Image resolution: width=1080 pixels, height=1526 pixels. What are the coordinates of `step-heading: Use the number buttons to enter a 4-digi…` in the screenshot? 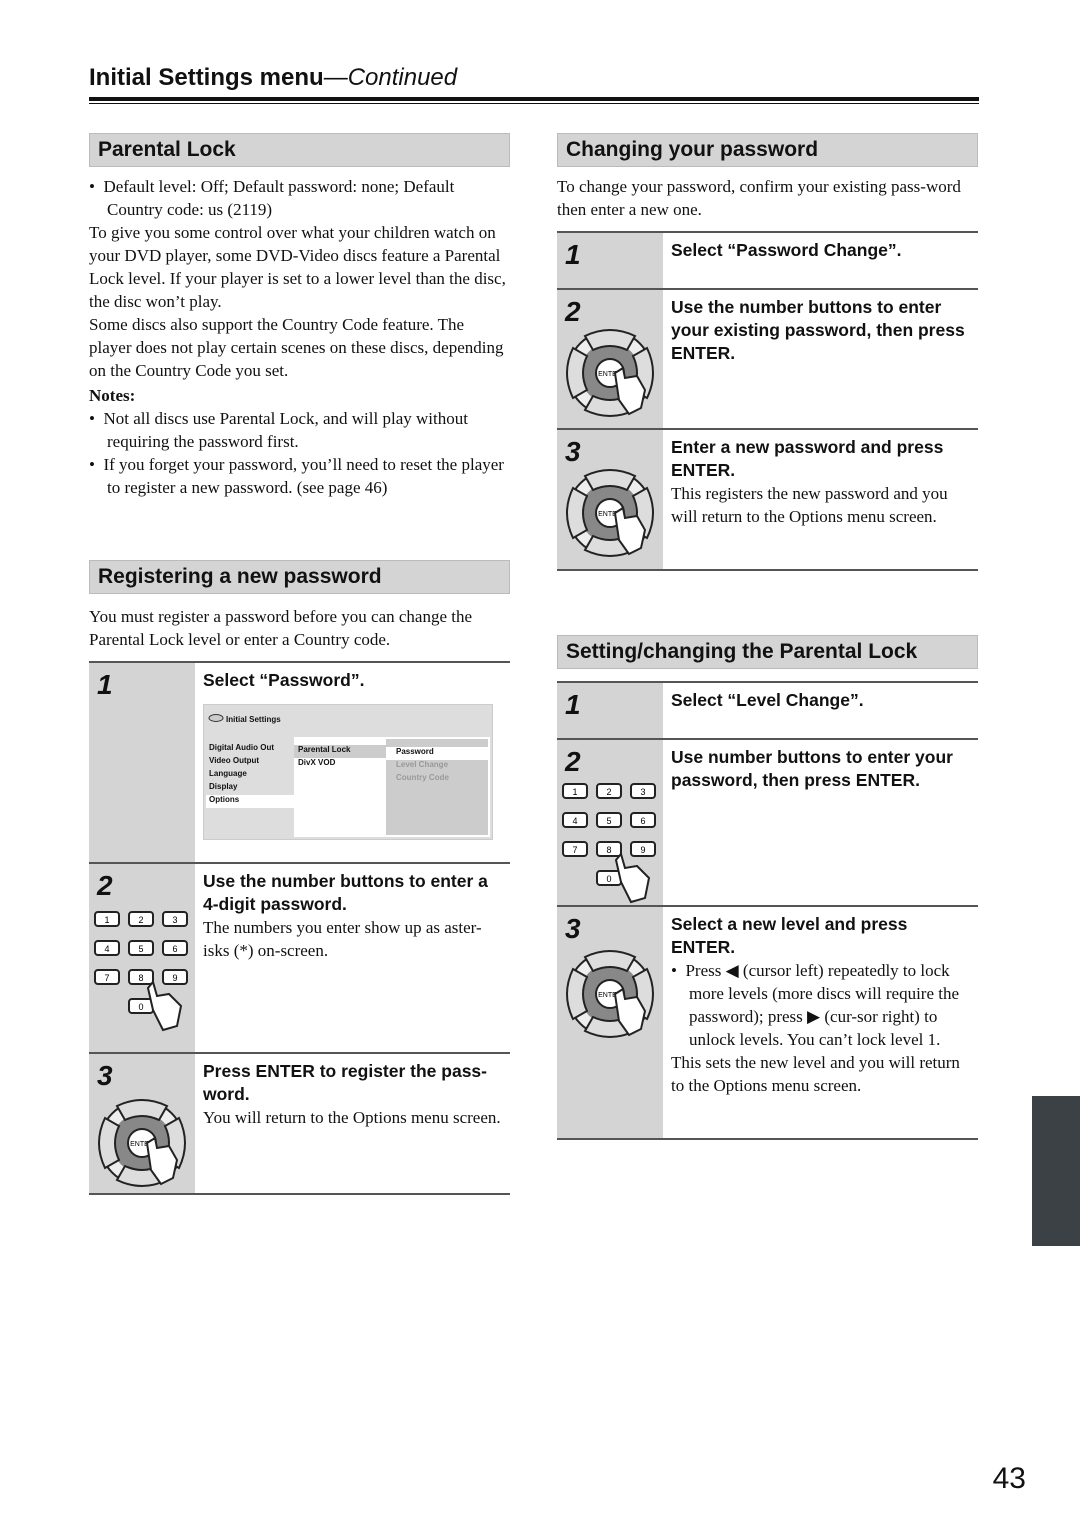 It's located at (345, 892).